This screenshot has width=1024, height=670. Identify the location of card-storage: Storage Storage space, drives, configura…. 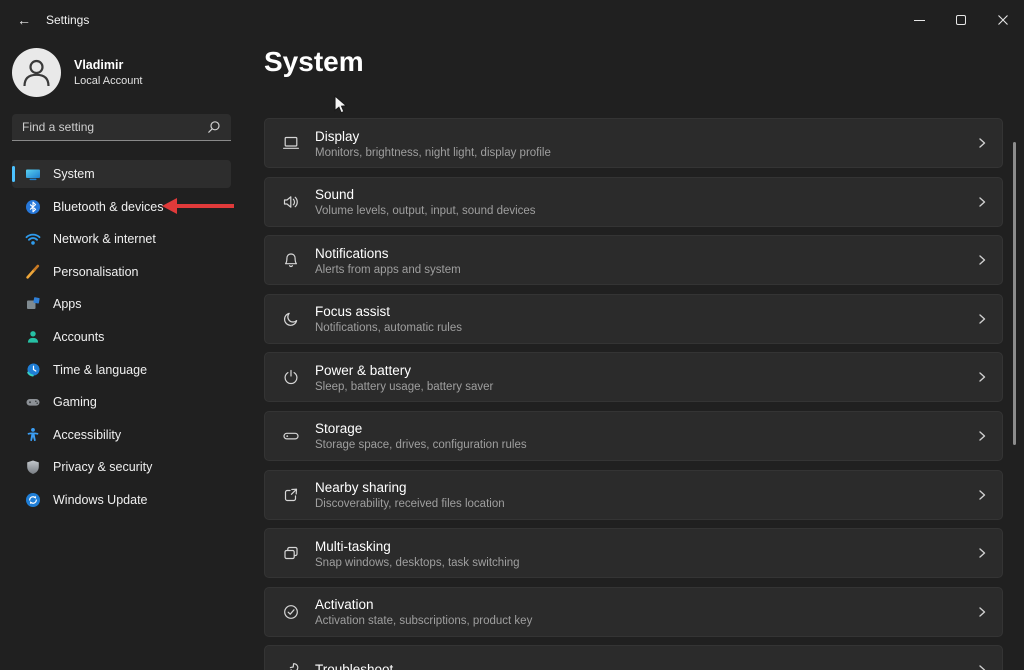
(633, 435).